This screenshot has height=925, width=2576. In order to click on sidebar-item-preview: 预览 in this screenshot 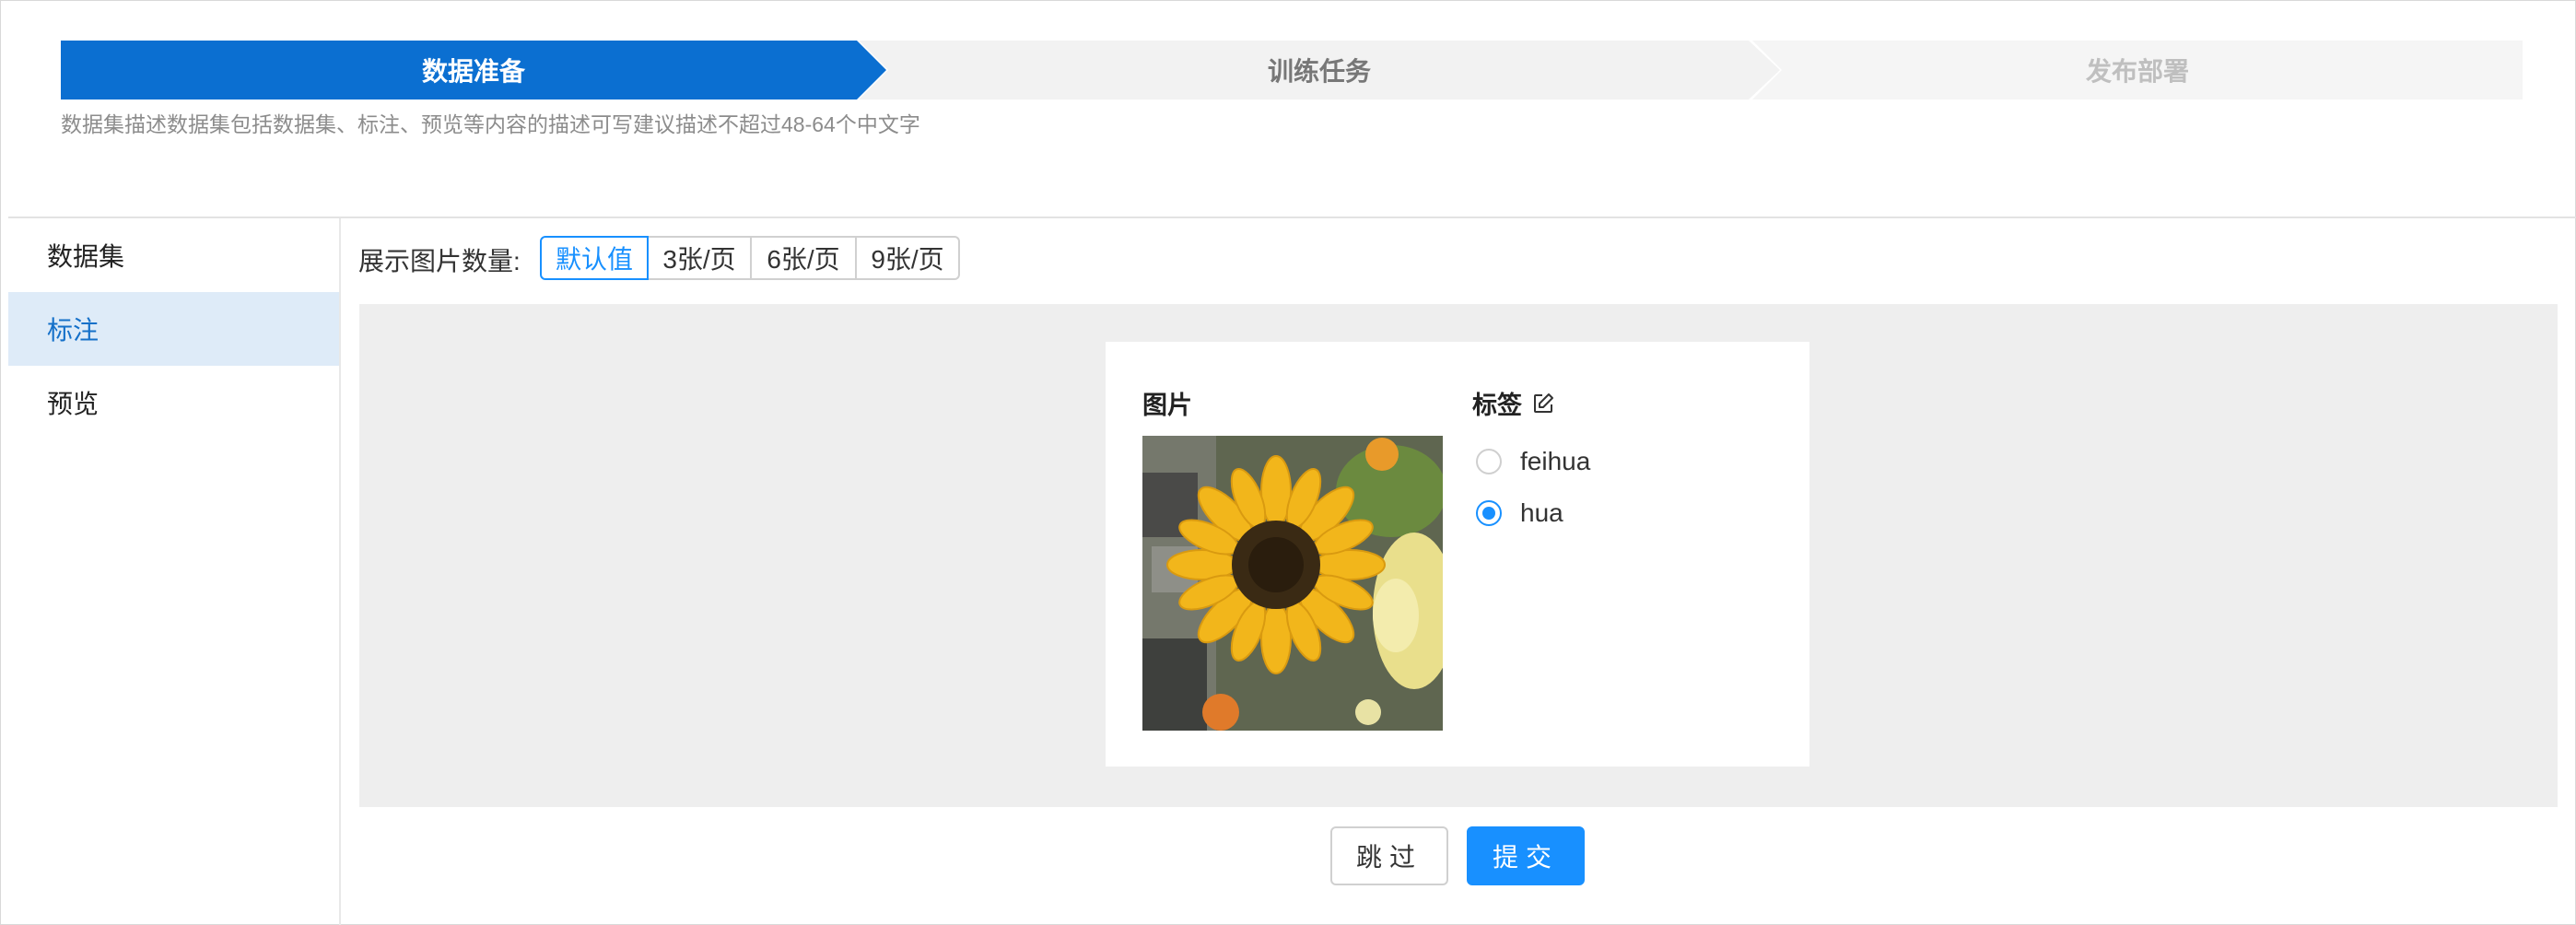, I will do `click(173, 402)`.